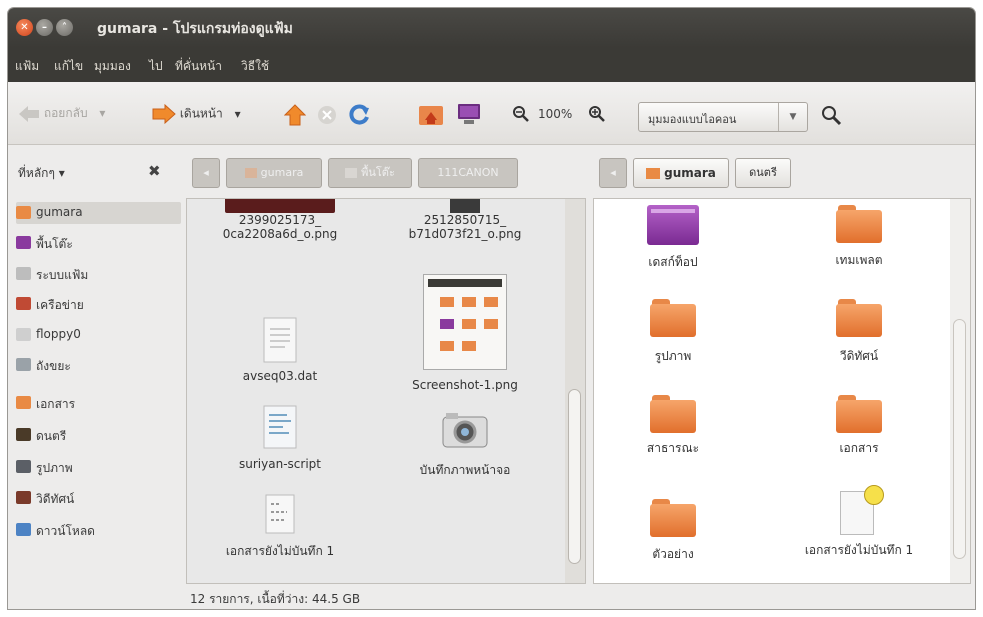 The height and width of the screenshot is (617, 983). Describe the element at coordinates (555, 114) in the screenshot. I see `zoom-level: 100%` at that location.